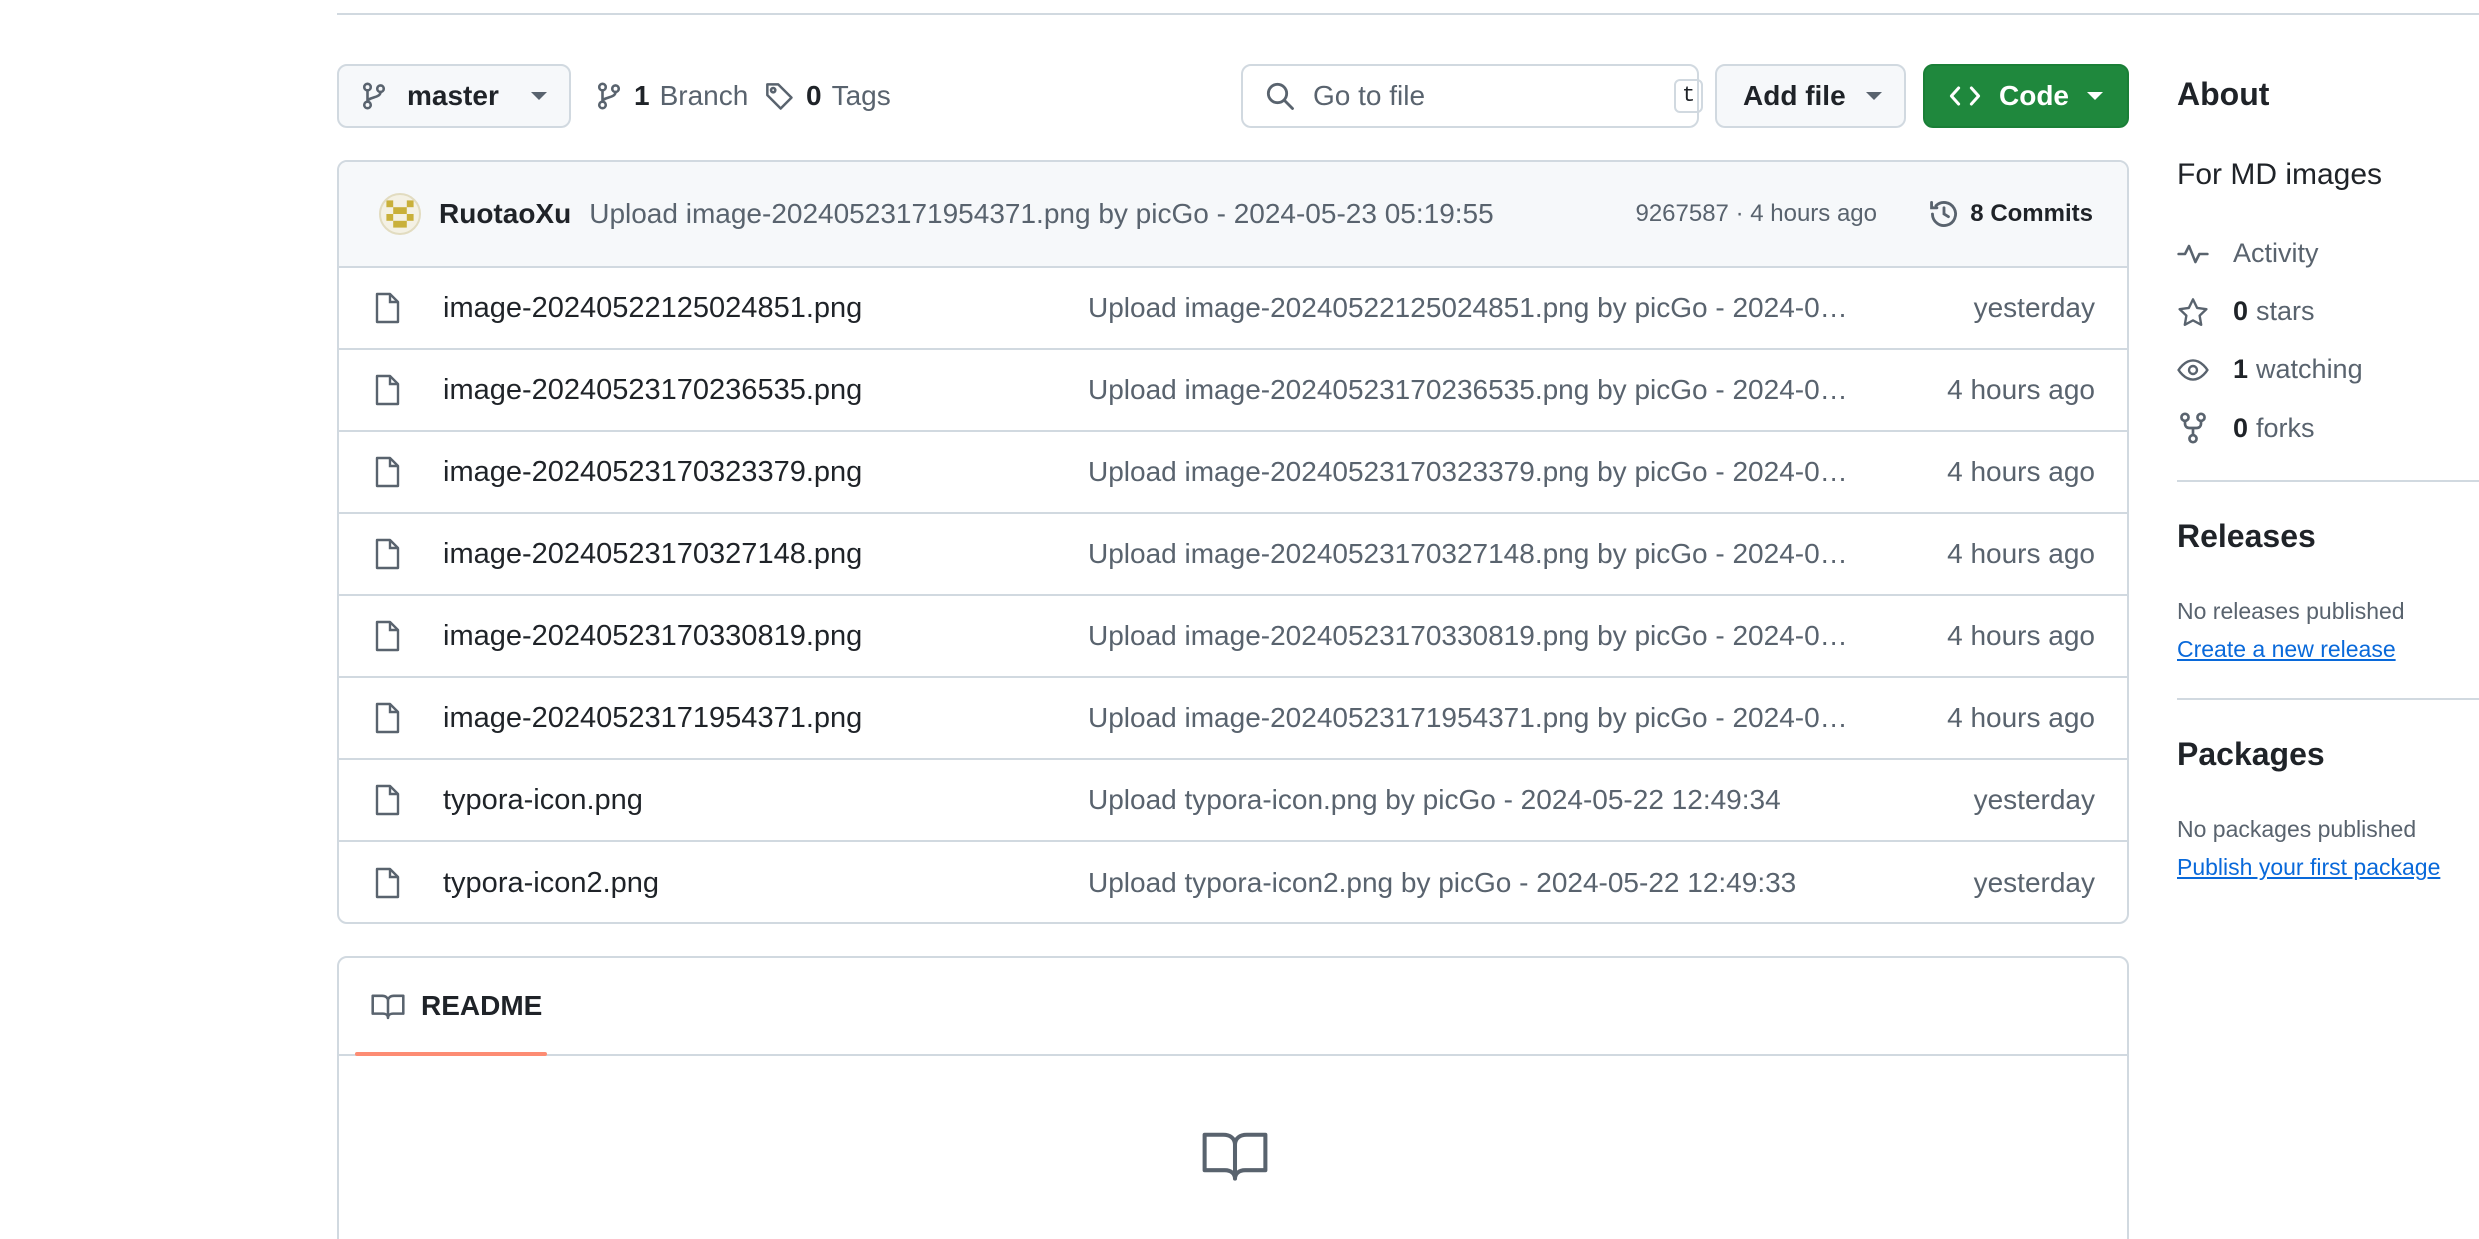 Image resolution: width=2479 pixels, height=1239 pixels. Describe the element at coordinates (2285, 311) in the screenshot. I see `stars-label: stars` at that location.